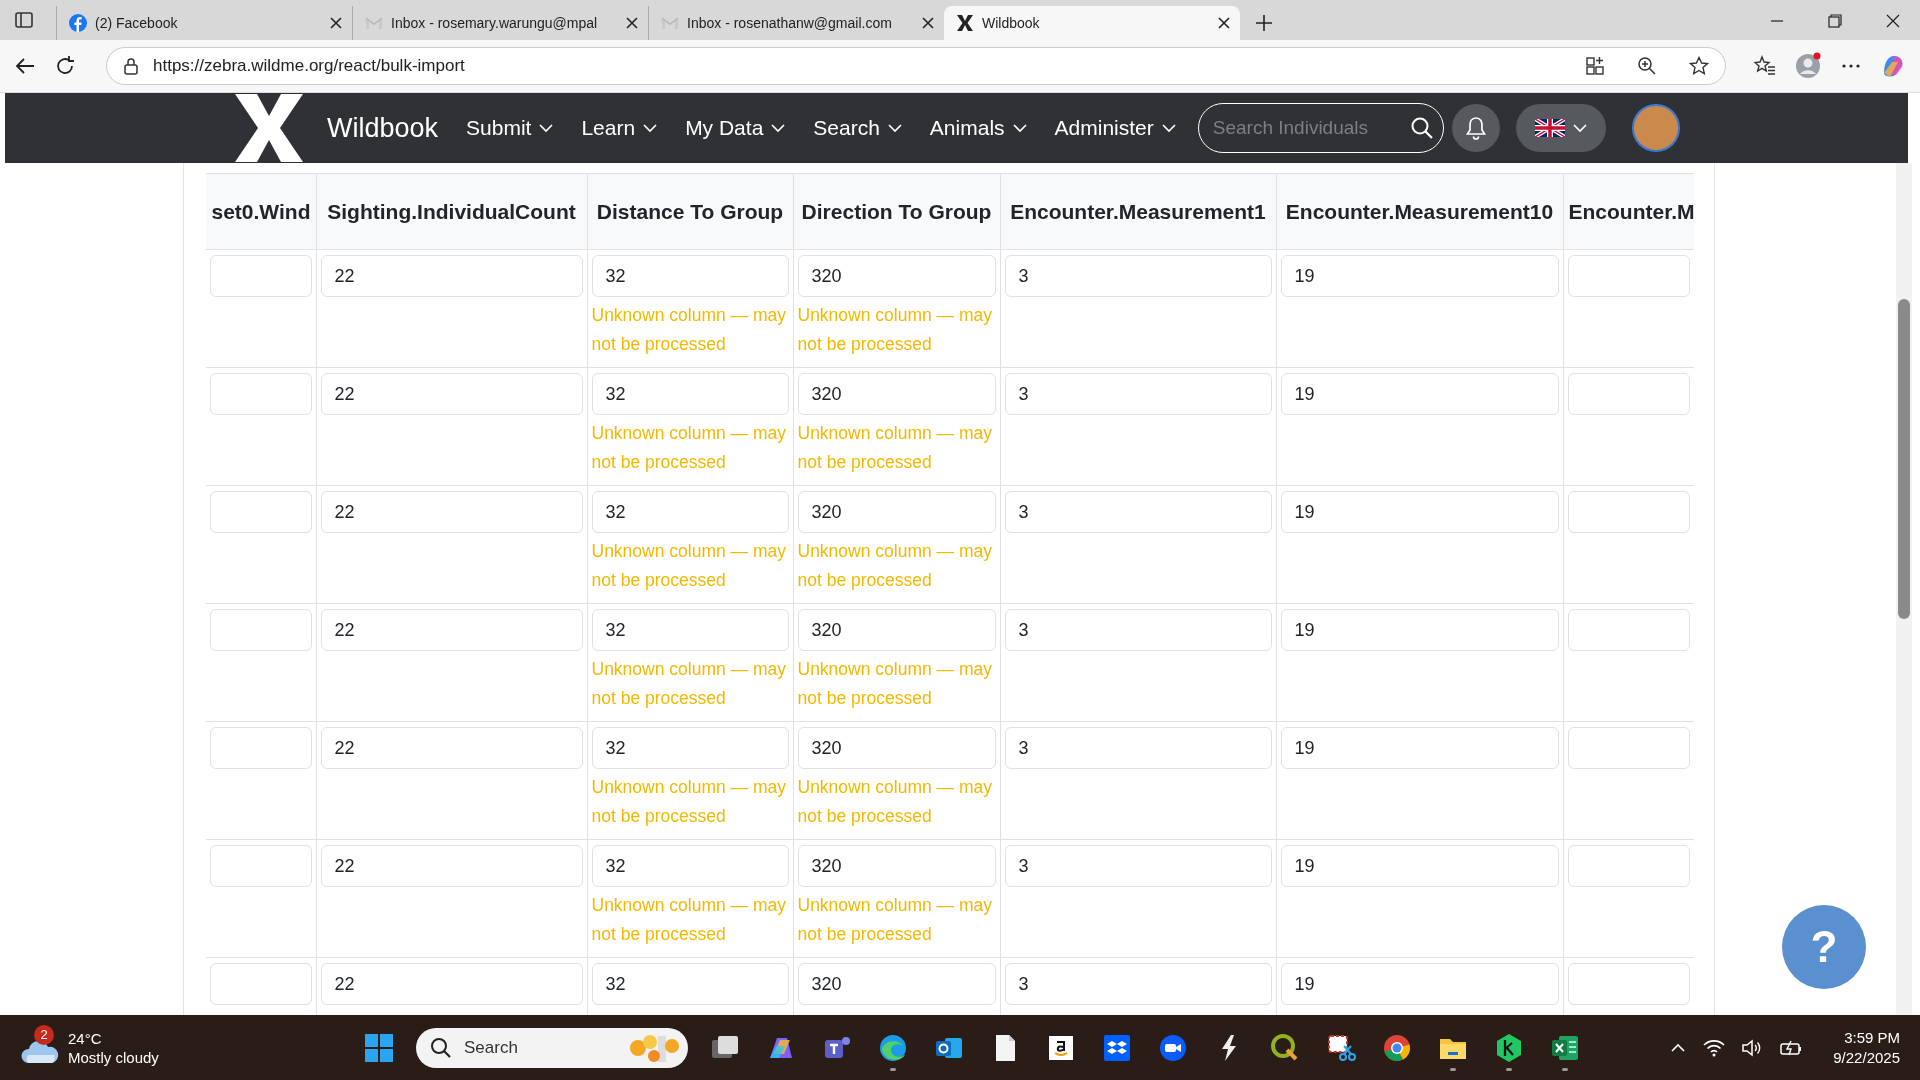 The width and height of the screenshot is (1920, 1080). Describe the element at coordinates (896, 211) in the screenshot. I see `column-header: Direction To Group` at that location.